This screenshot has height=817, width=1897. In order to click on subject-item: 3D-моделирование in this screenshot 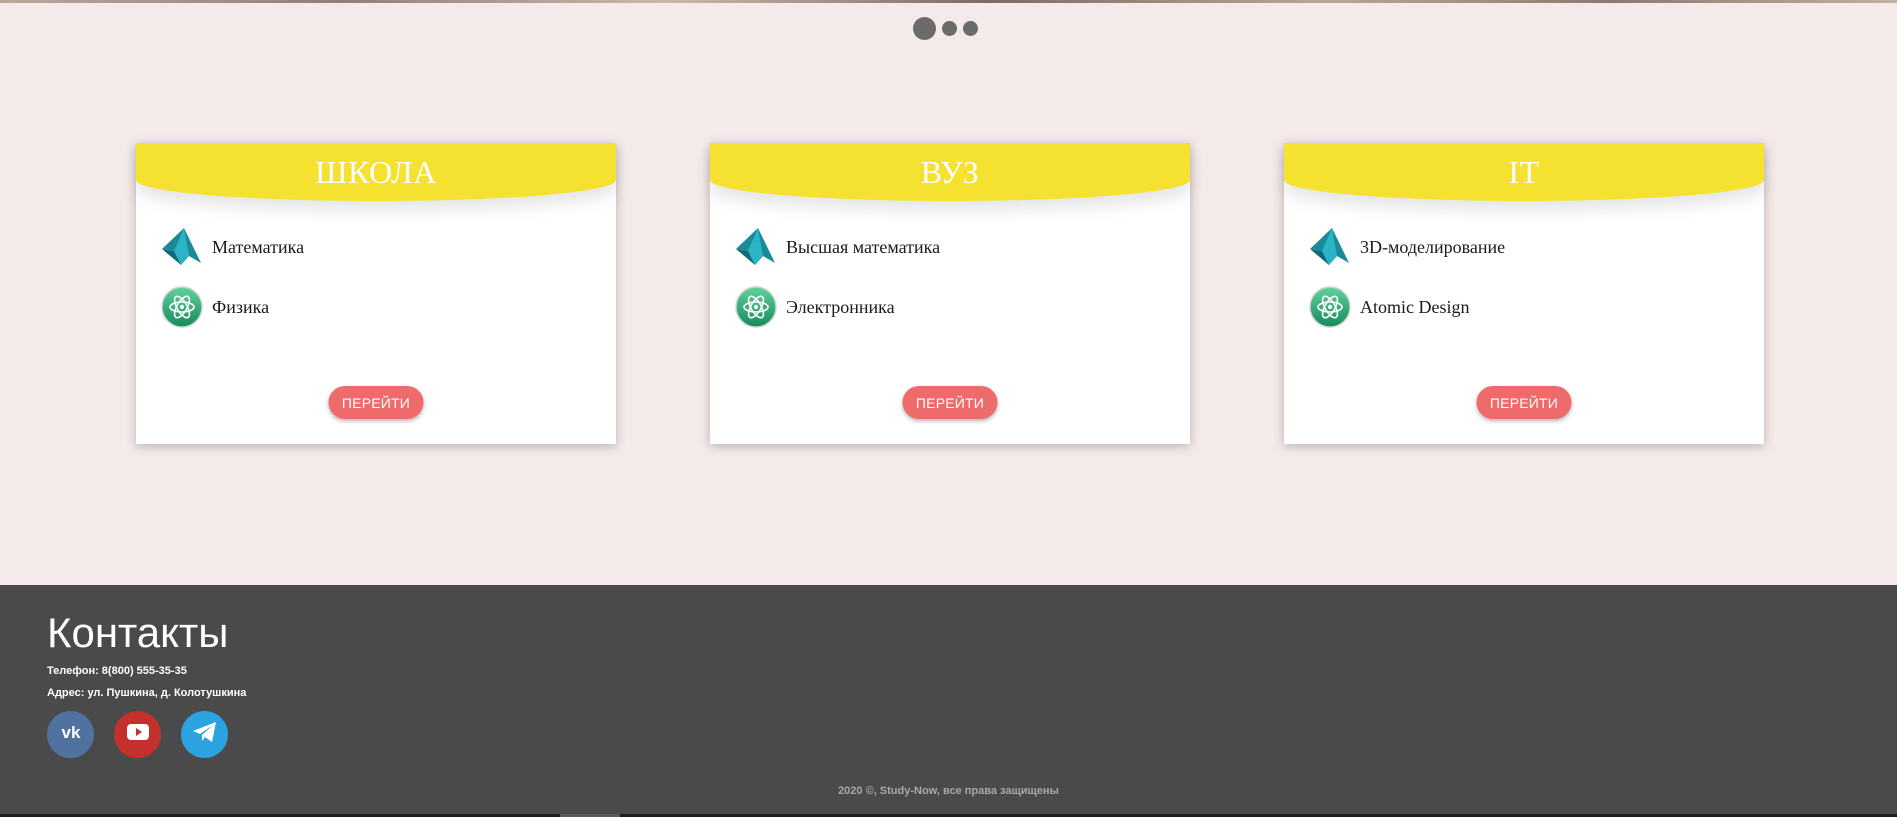, I will do `click(1406, 247)`.